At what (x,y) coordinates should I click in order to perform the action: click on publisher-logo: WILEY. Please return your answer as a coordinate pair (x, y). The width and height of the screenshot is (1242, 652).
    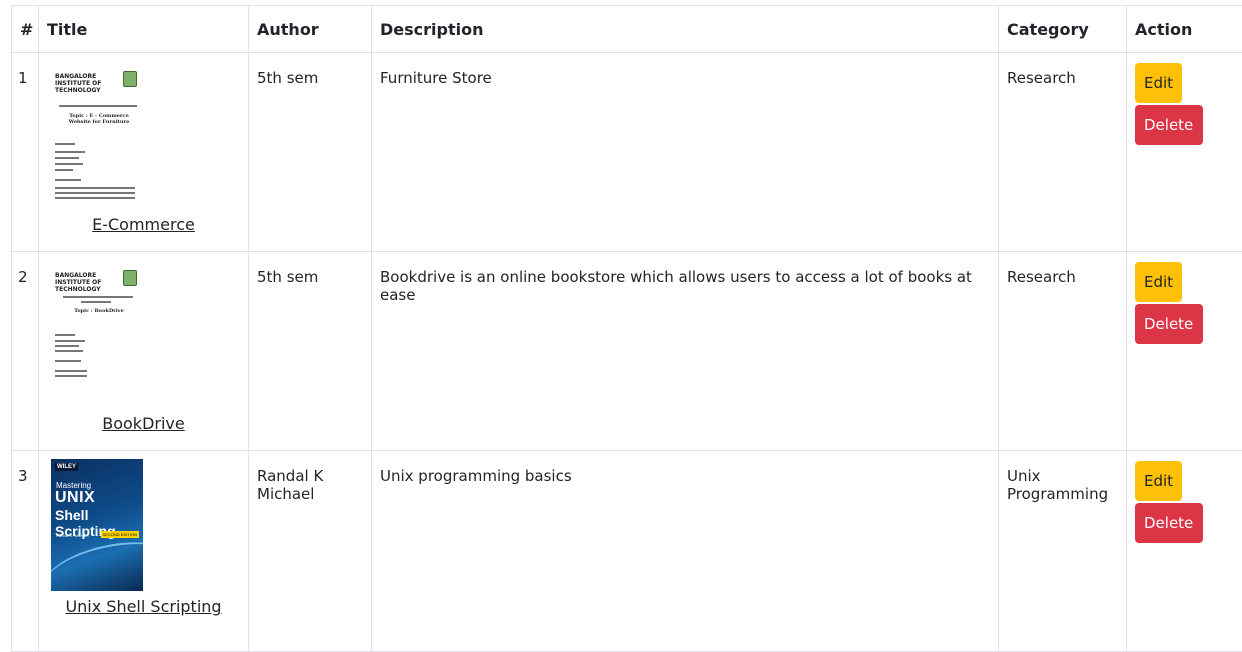
    Looking at the image, I should click on (66, 467).